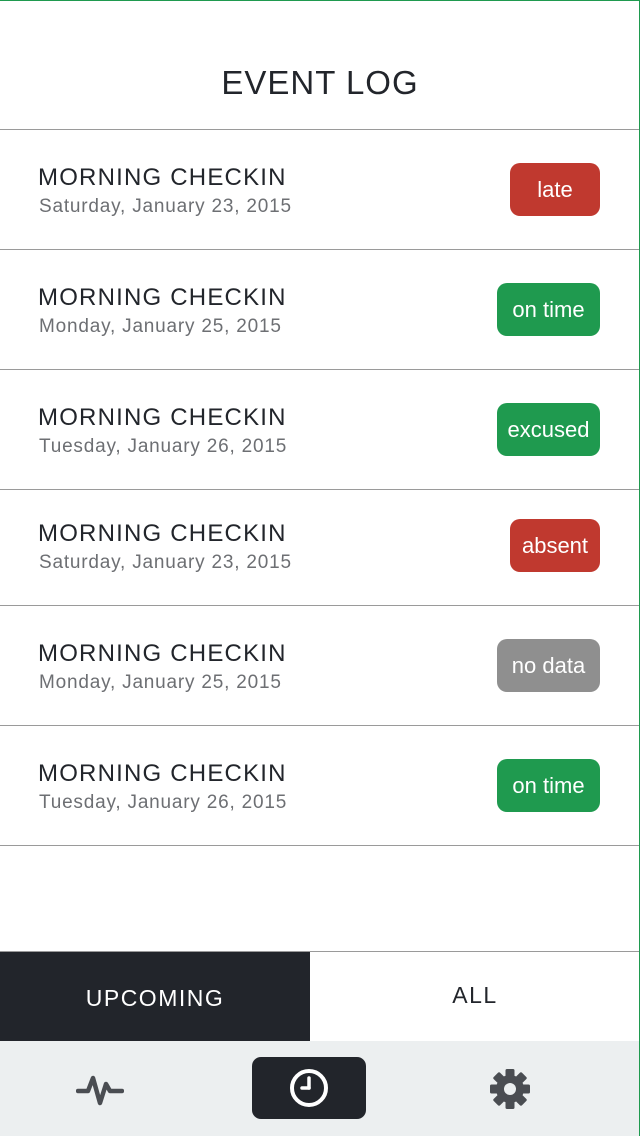 The height and width of the screenshot is (1136, 640). What do you see at coordinates (555, 545) in the screenshot?
I see `status-badge: absent` at bounding box center [555, 545].